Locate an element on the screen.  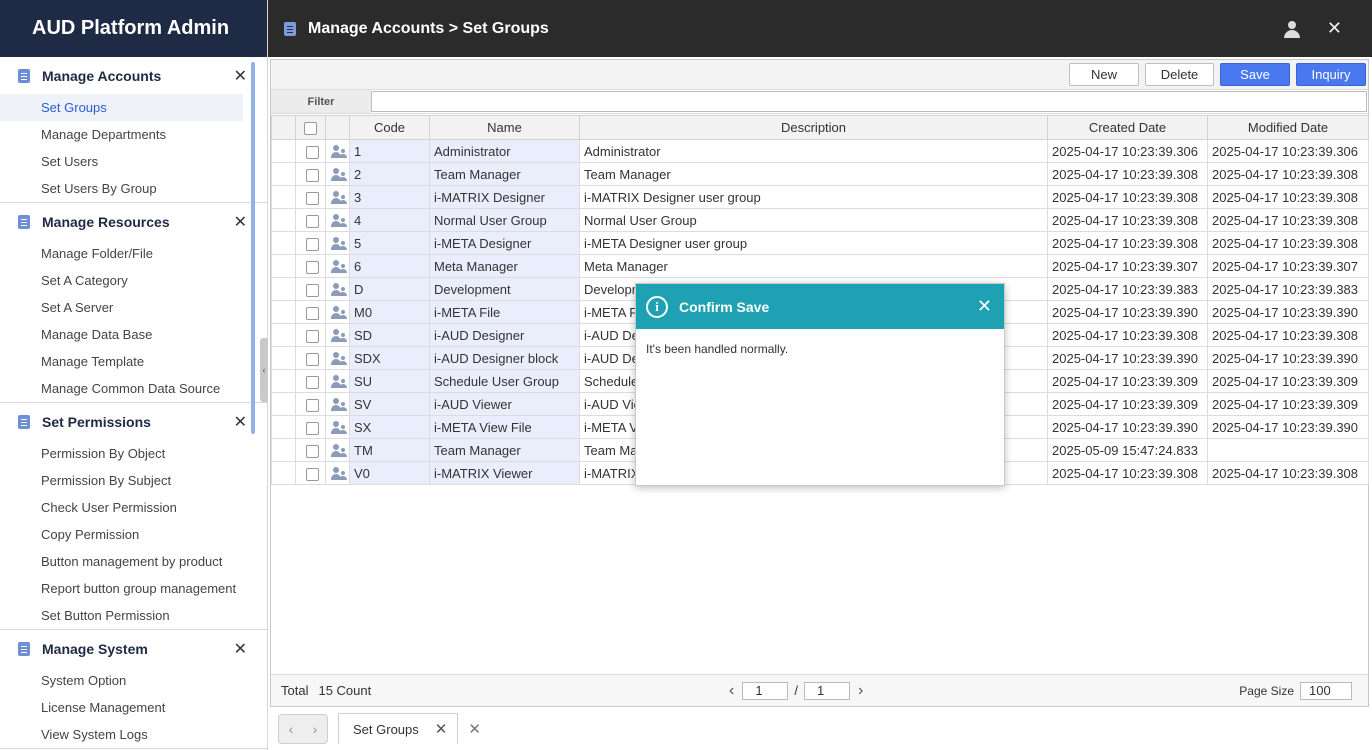
cell-description: i-META Designer user group is located at coordinates (813, 243).